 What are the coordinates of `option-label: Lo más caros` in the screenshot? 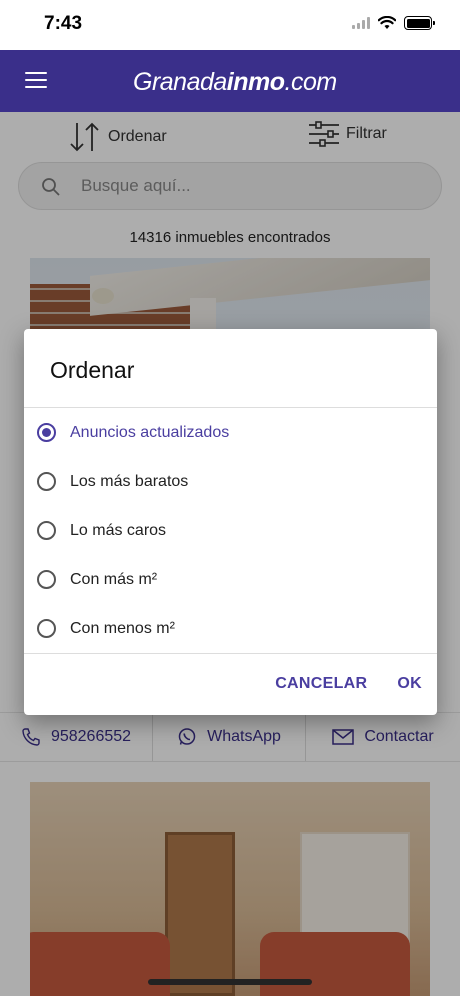 It's located at (118, 530).